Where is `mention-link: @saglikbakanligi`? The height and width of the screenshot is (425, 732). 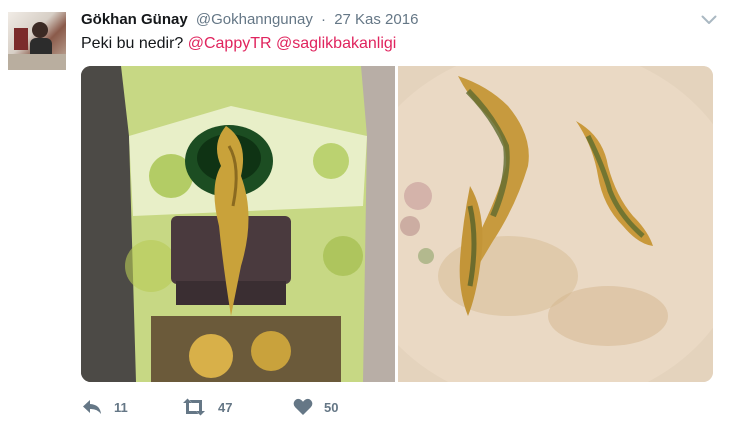 mention-link: @saglikbakanligi is located at coordinates (336, 43).